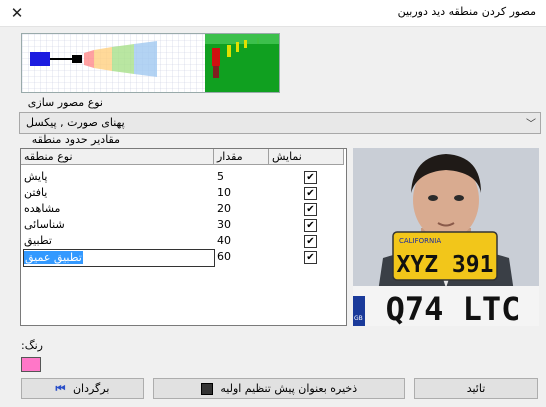  I want to click on chevron-down-icon: ﹀, so click(531, 124).